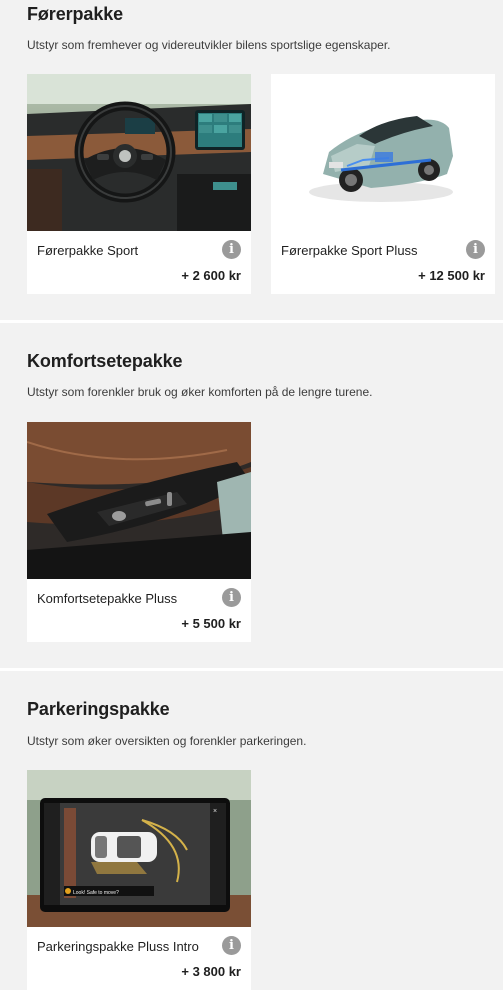 The image size is (503, 990). What do you see at coordinates (211, 971) in the screenshot?
I see `package-price: + 3 800 kr` at bounding box center [211, 971].